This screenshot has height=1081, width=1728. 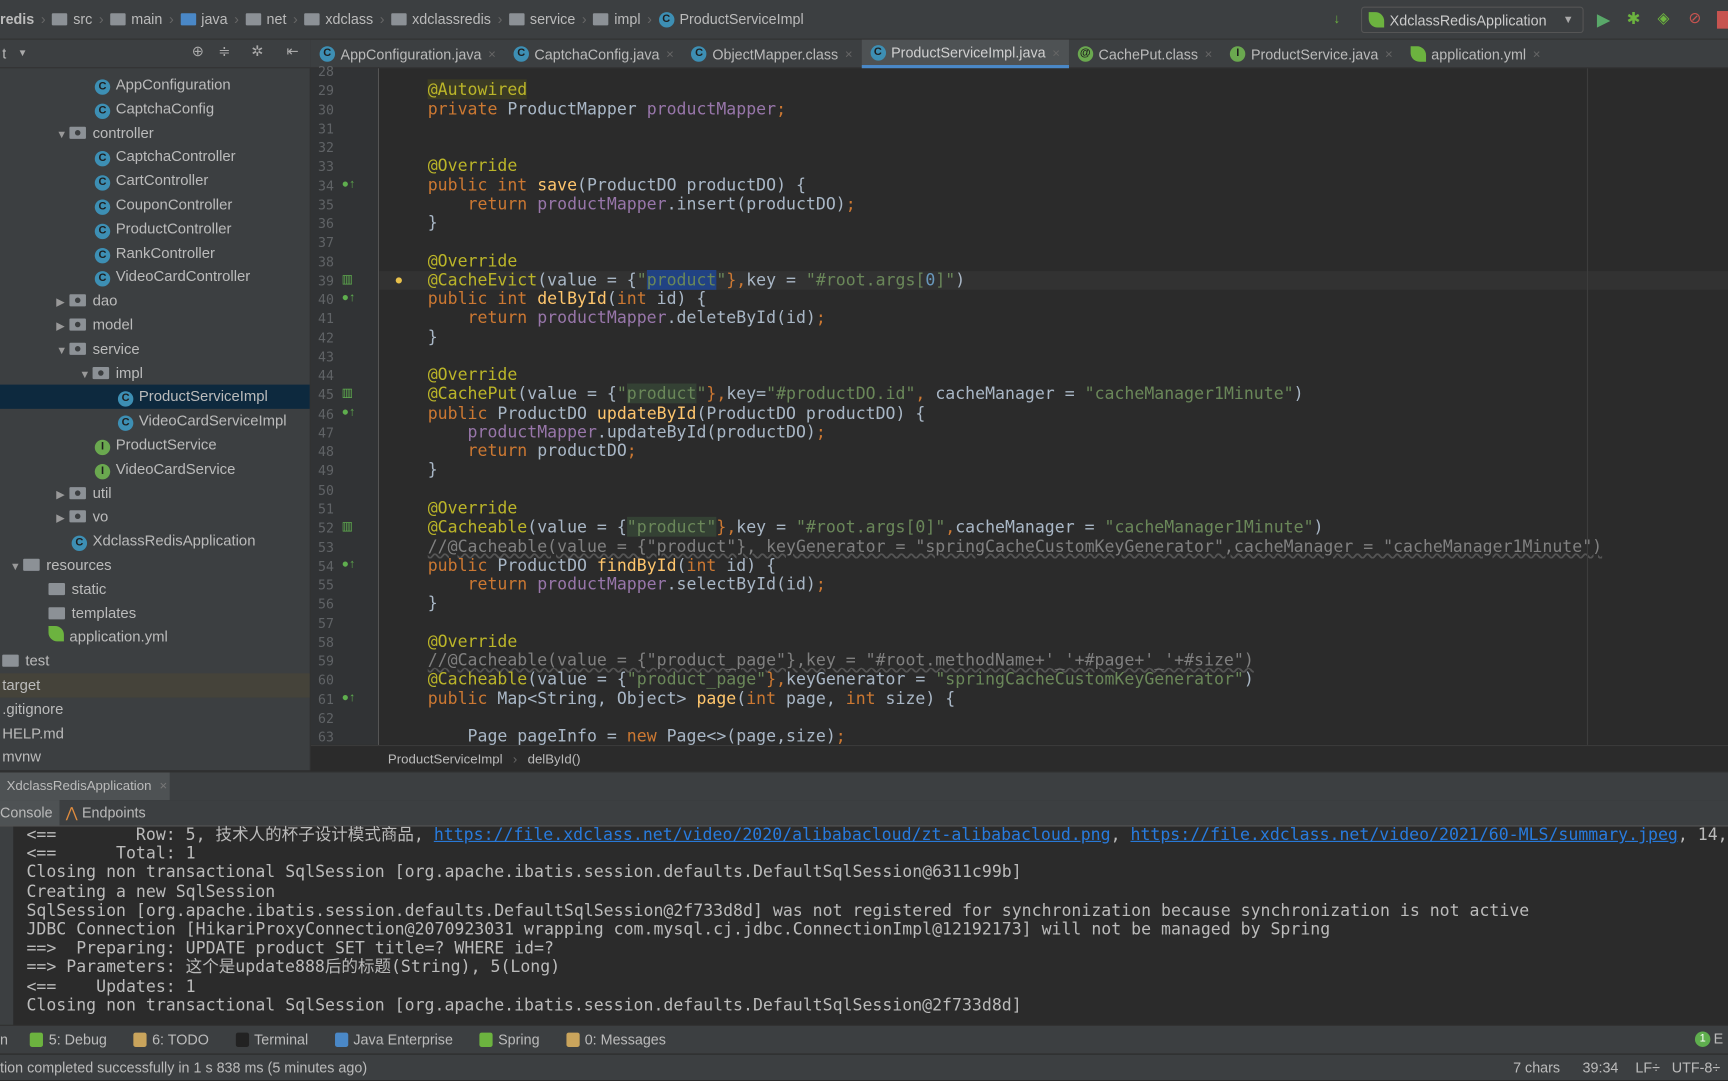 I want to click on project-view-label: t, so click(x=4, y=53).